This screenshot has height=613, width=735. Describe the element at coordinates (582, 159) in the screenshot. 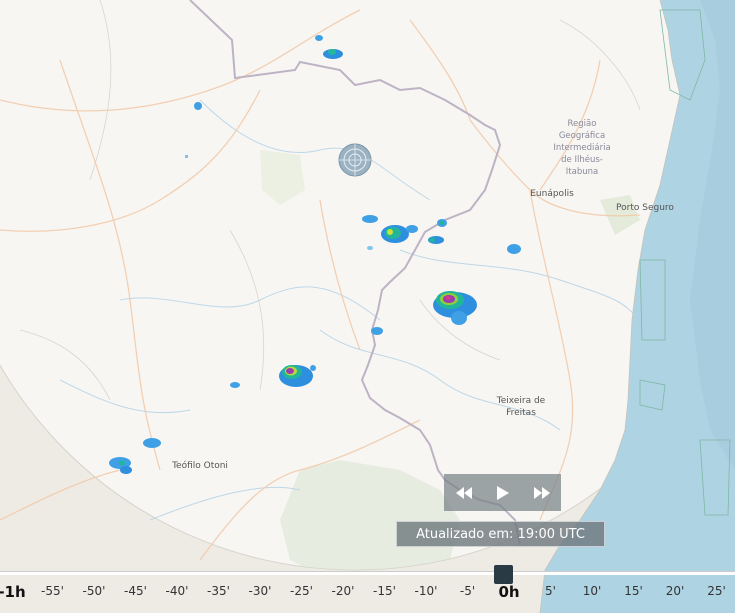

I see `svg-text: de Ilhéus-` at that location.